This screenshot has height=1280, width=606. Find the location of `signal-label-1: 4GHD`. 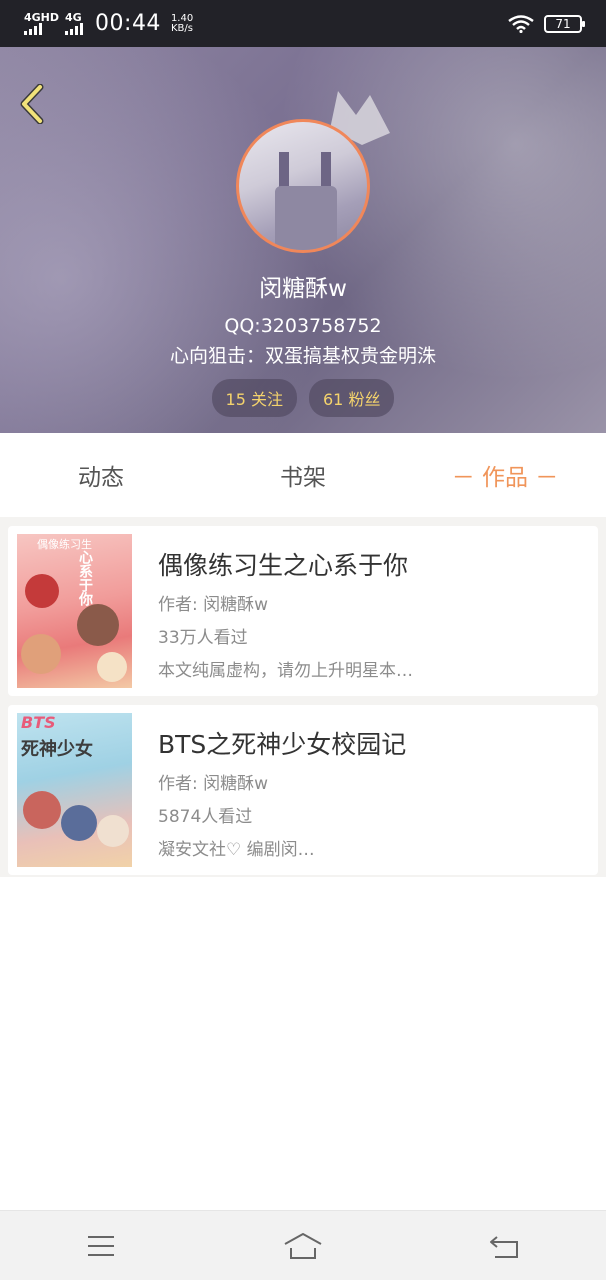

signal-label-1: 4GHD is located at coordinates (42, 17).